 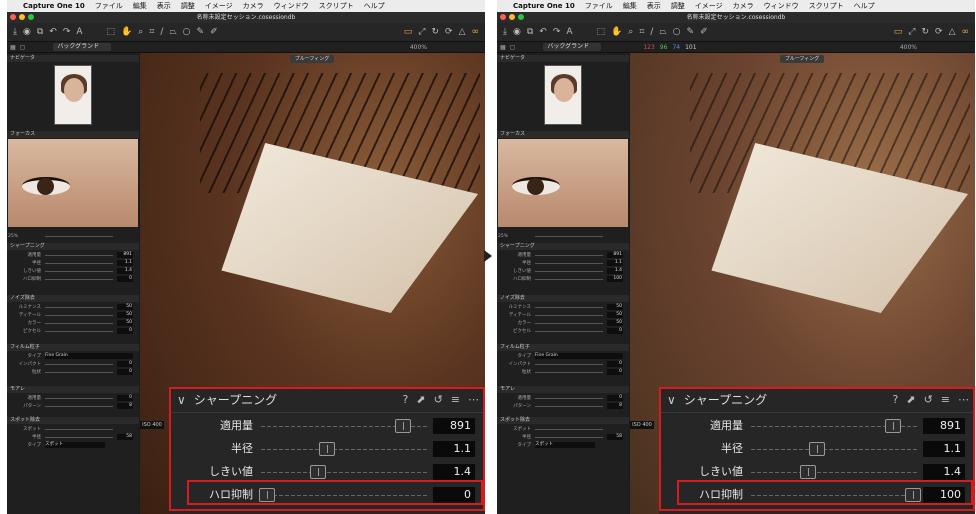 What do you see at coordinates (13, 17) in the screenshot?
I see `close-button` at bounding box center [13, 17].